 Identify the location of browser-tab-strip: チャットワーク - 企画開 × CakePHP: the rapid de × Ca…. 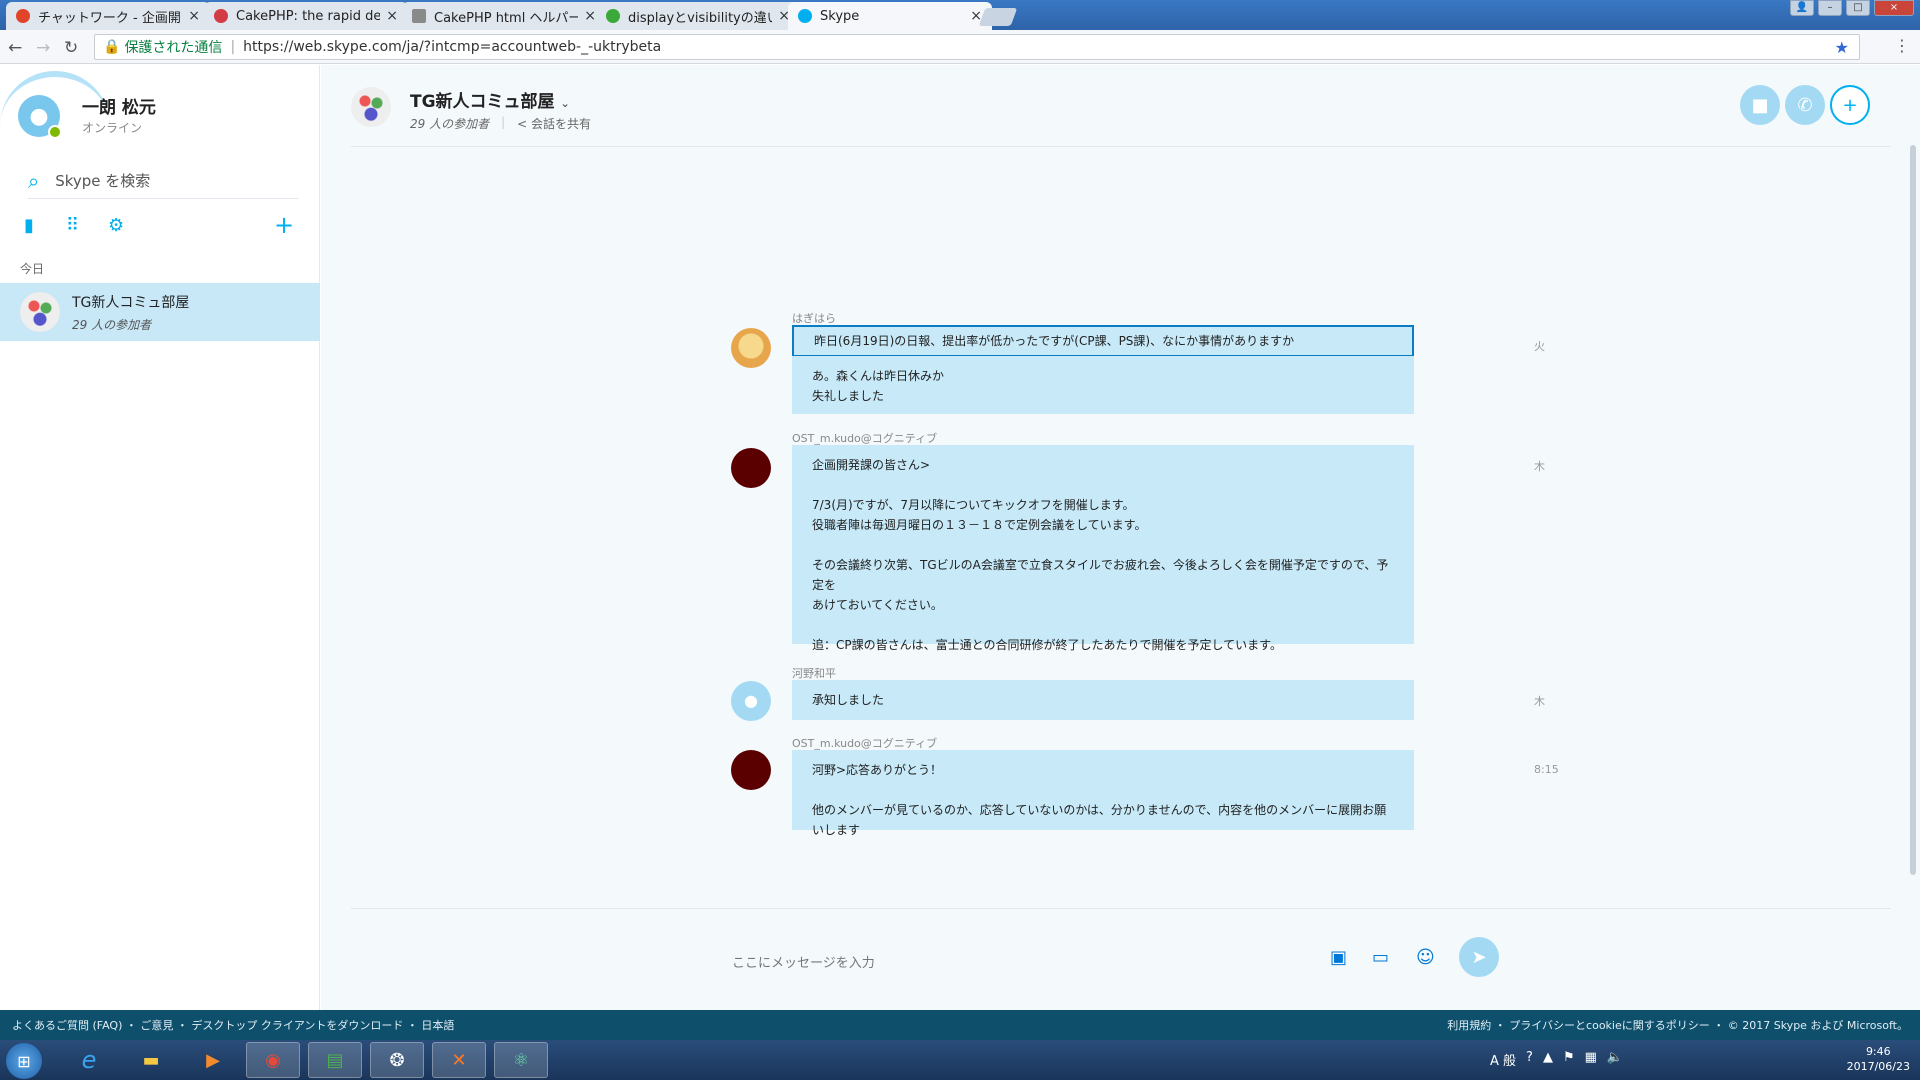
(960, 15).